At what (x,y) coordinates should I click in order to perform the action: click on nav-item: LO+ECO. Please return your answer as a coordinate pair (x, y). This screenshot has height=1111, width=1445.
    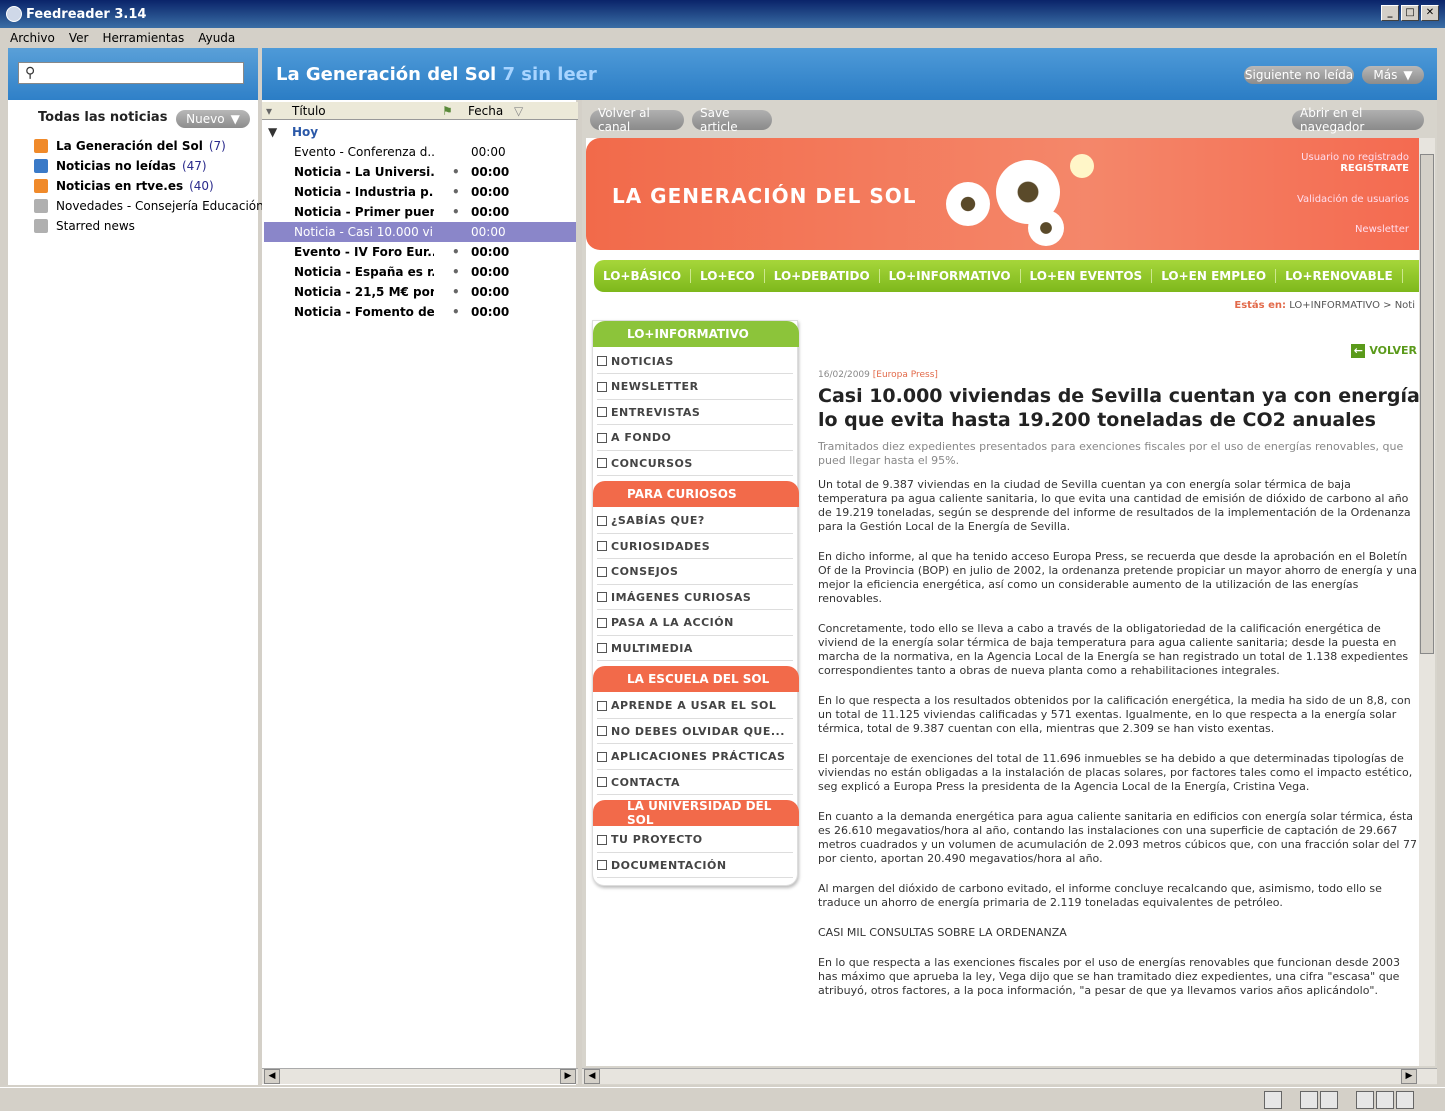
    Looking at the image, I should click on (728, 276).